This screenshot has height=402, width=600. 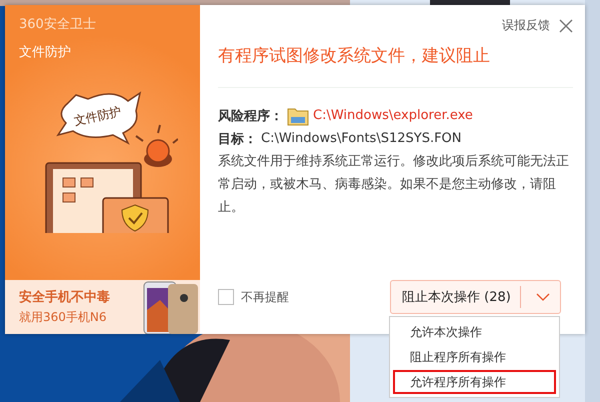 I want to click on description-text: 系统文件用于维持系统正常运行。修改此项后系统可能无法正常启动，或被木马、病毒感染。如果不是您主动修改，请阻止。, so click(x=394, y=185).